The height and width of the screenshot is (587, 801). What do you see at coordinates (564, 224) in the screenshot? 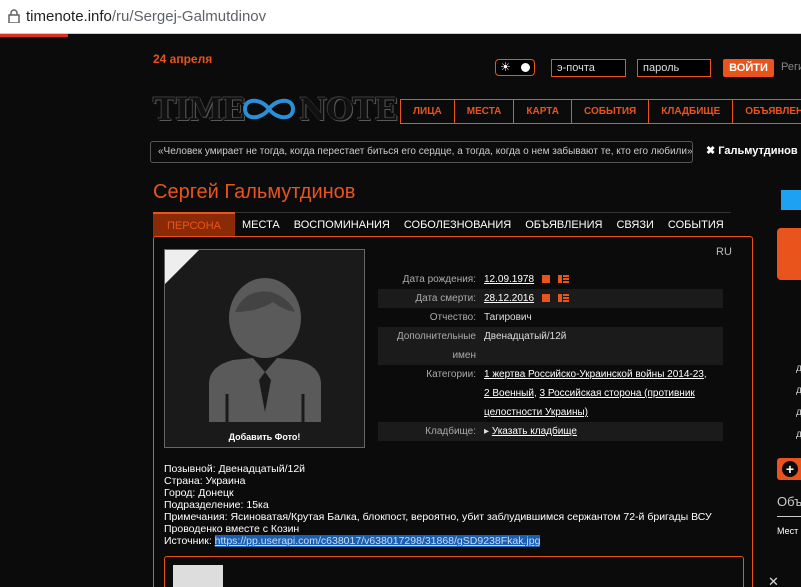
I see `tab-ads: ОБЪЯВЛЕНИЯ` at bounding box center [564, 224].